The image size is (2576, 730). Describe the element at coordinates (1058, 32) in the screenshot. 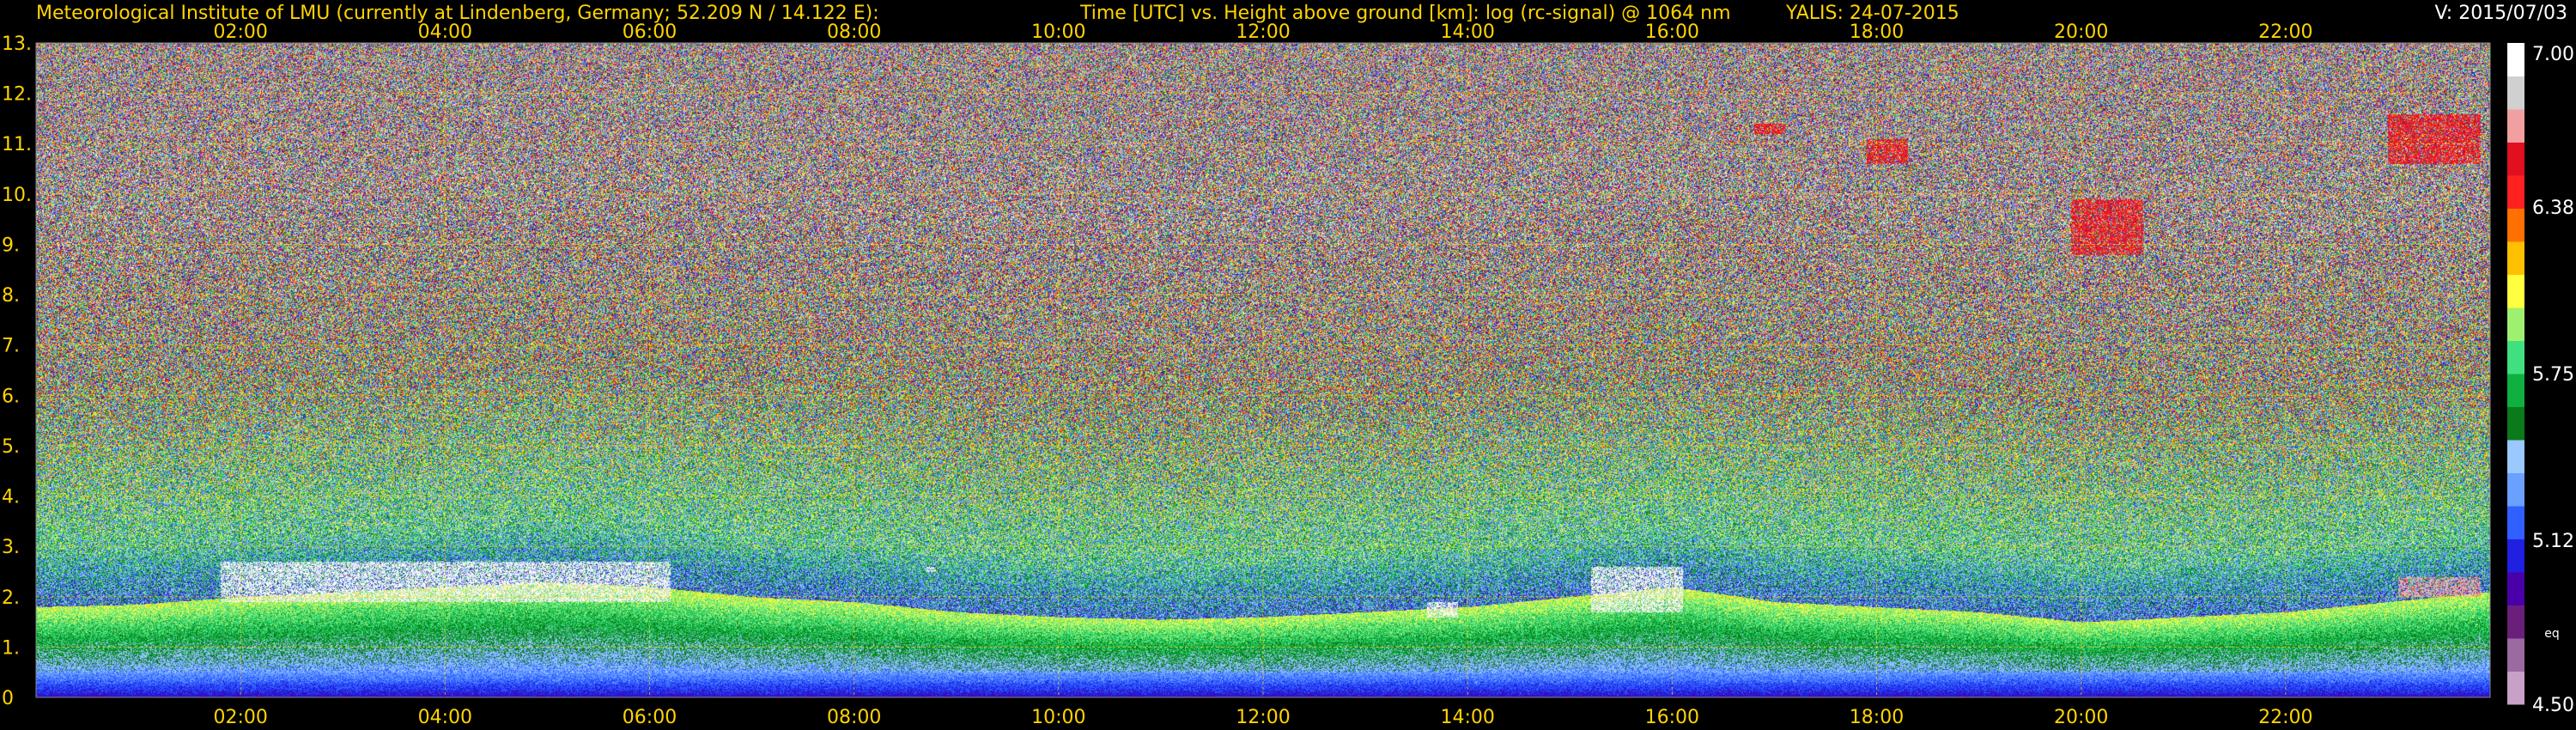

I see `x-tick-label-top: 10:00` at that location.